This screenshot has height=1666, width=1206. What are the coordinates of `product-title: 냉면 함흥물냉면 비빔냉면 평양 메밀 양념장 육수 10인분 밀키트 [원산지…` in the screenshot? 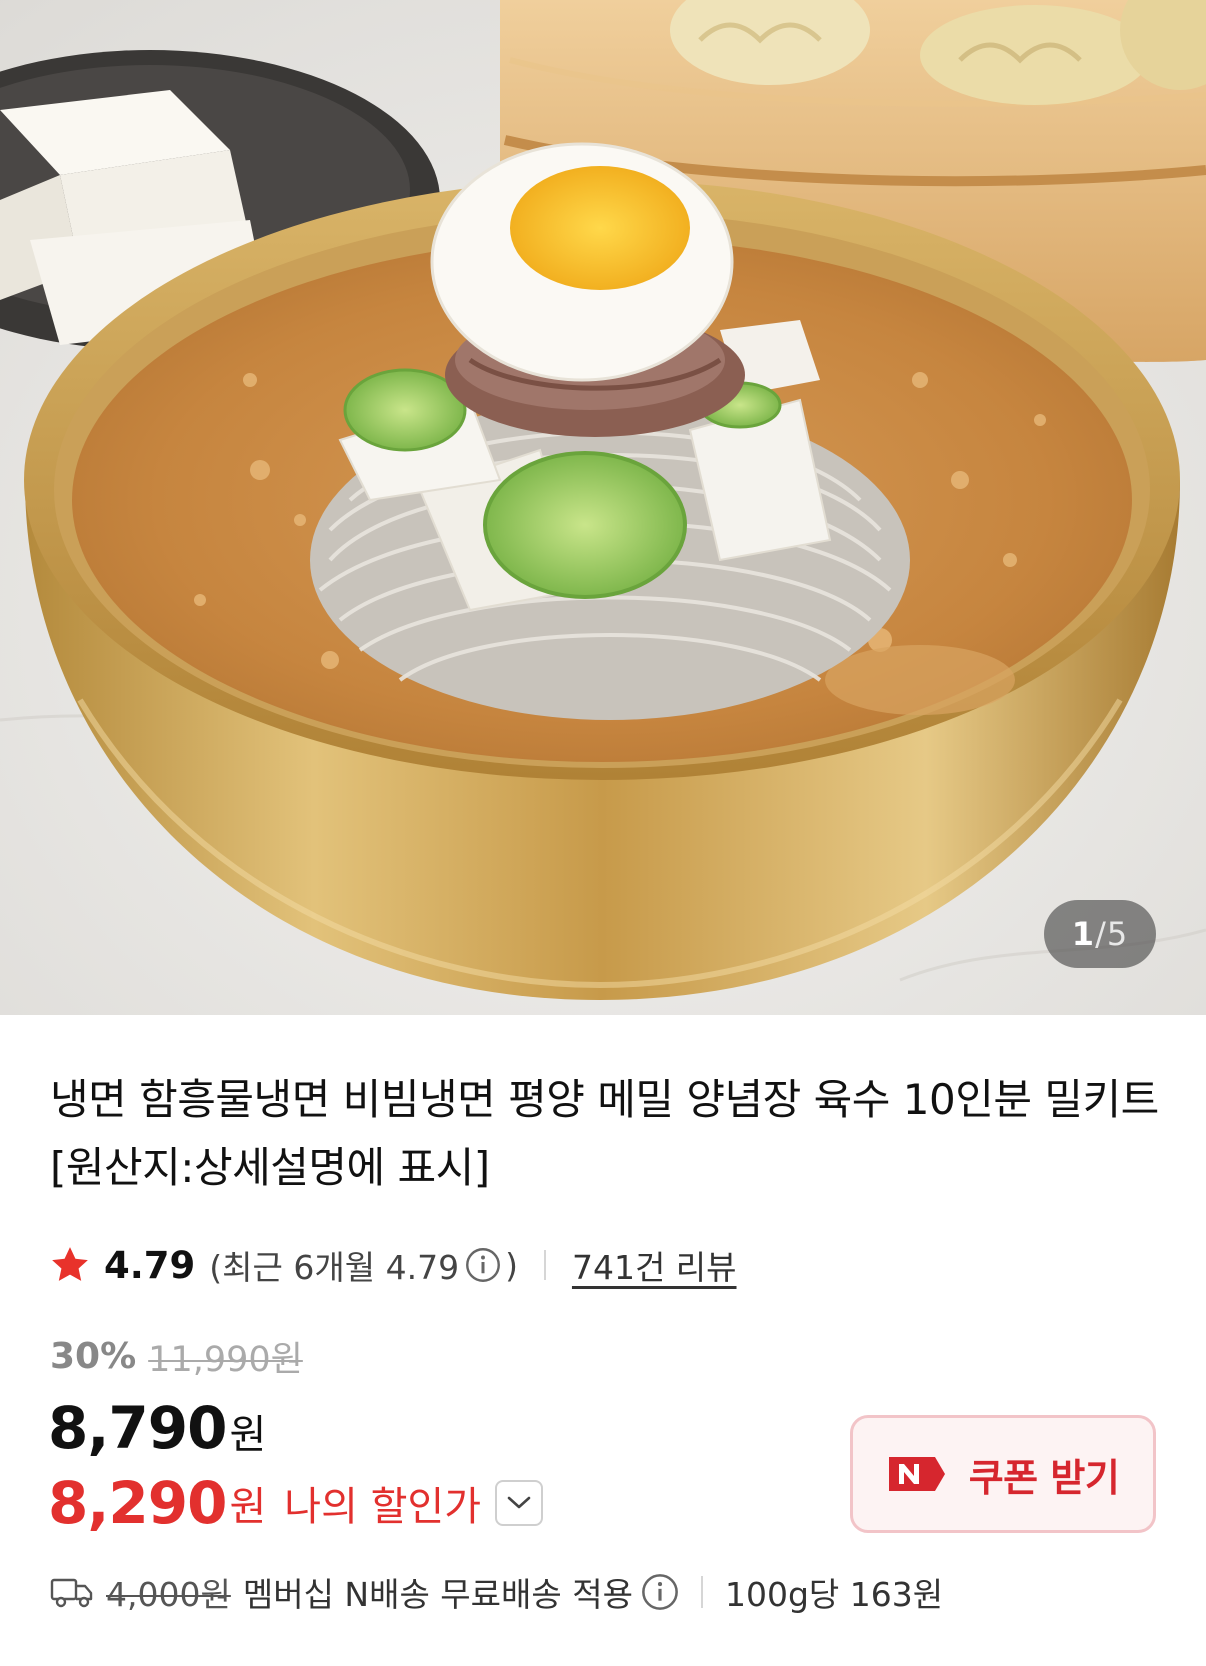 It's located at (604, 1133).